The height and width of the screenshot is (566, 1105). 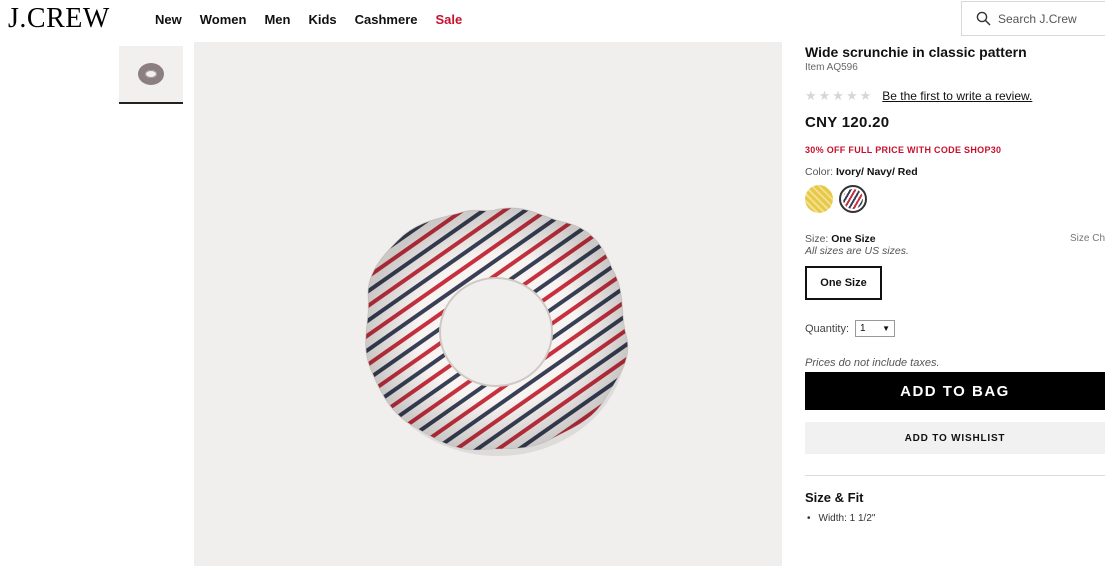 I want to click on search-icon, so click(x=983, y=18).